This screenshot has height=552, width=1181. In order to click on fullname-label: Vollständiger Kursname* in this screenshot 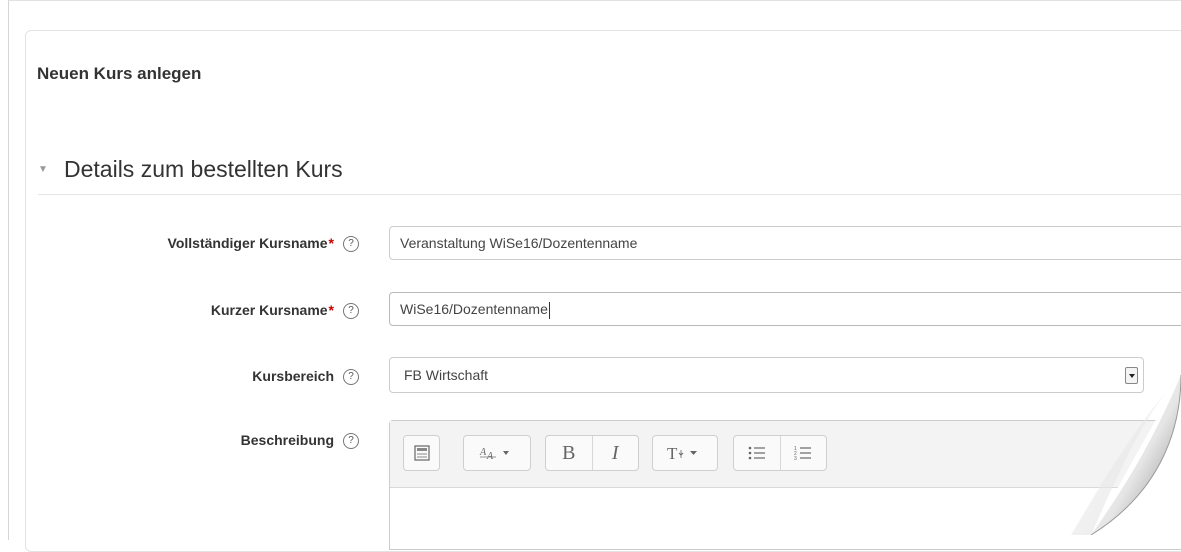, I will do `click(197, 243)`.